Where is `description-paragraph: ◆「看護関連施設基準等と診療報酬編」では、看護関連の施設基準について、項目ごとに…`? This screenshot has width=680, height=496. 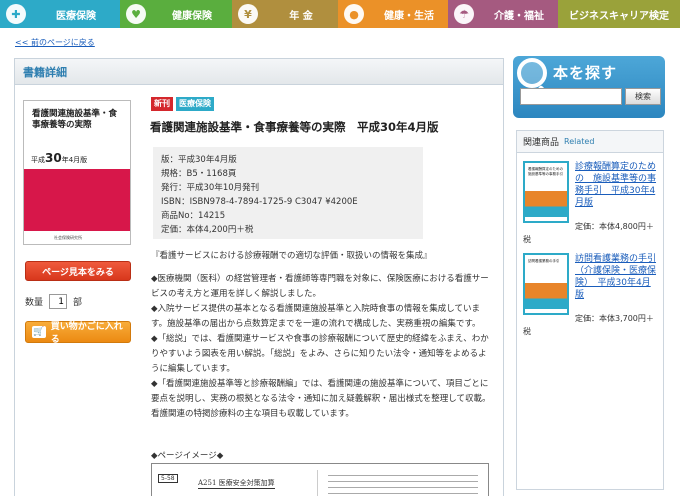
description-paragraph: ◆「看護関連施設基準等と診療報酬編」では、看護関連の施設基準について、項目ごとに… is located at coordinates (321, 399).